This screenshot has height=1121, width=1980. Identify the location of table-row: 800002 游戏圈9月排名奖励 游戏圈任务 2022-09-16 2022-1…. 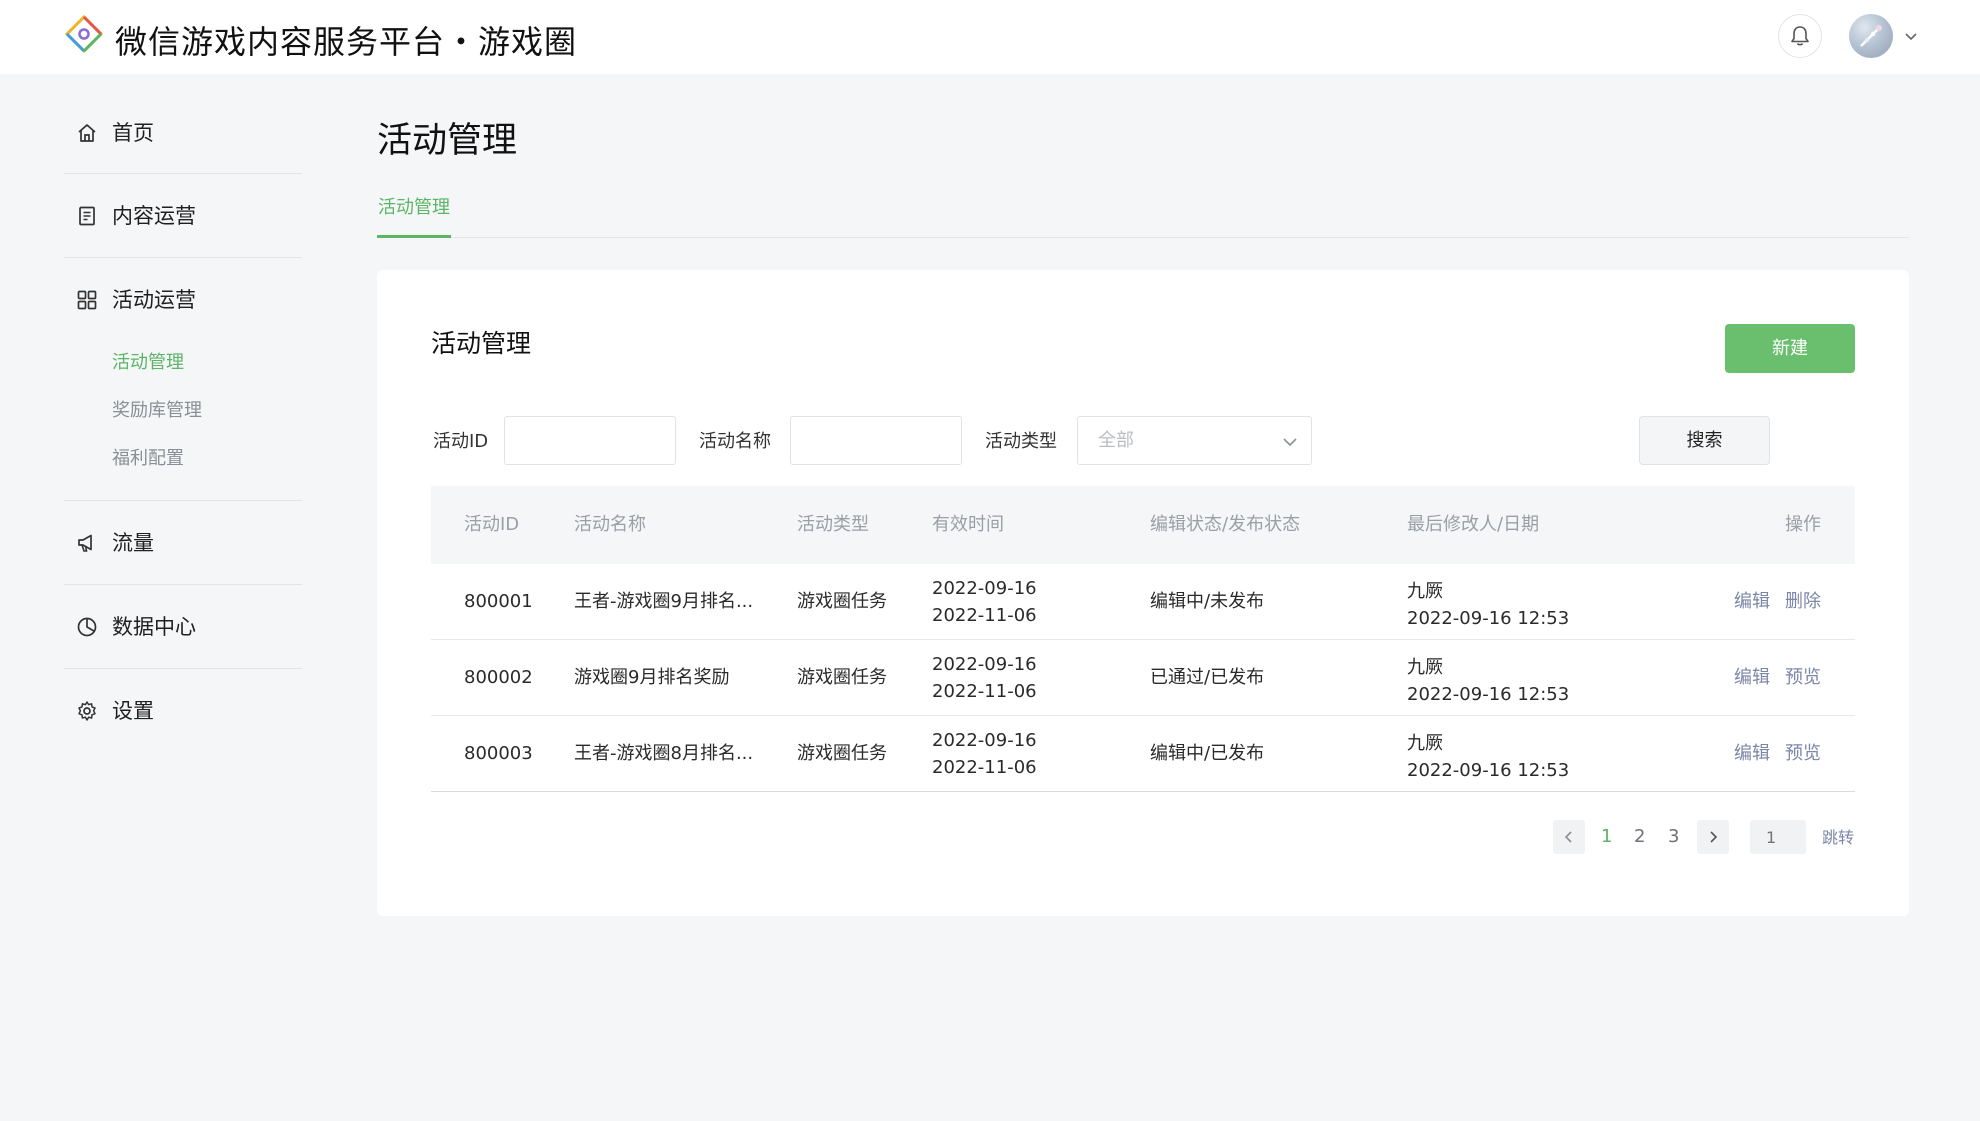
(1143, 678).